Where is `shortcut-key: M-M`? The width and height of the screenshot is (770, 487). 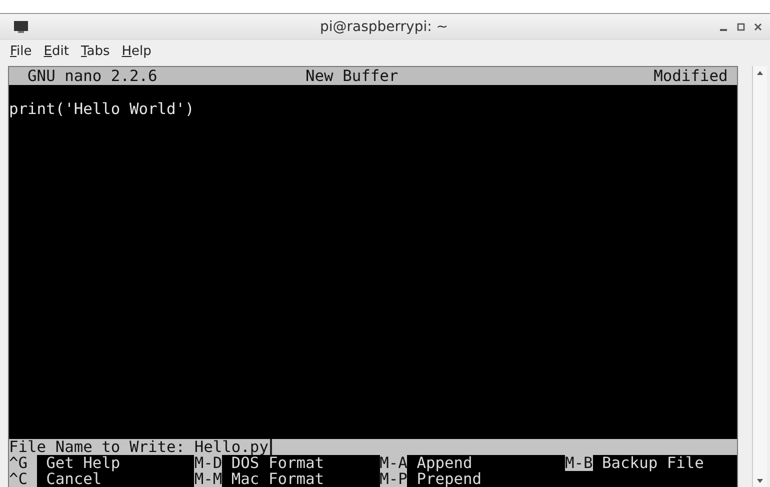
shortcut-key: M-M is located at coordinates (208, 479).